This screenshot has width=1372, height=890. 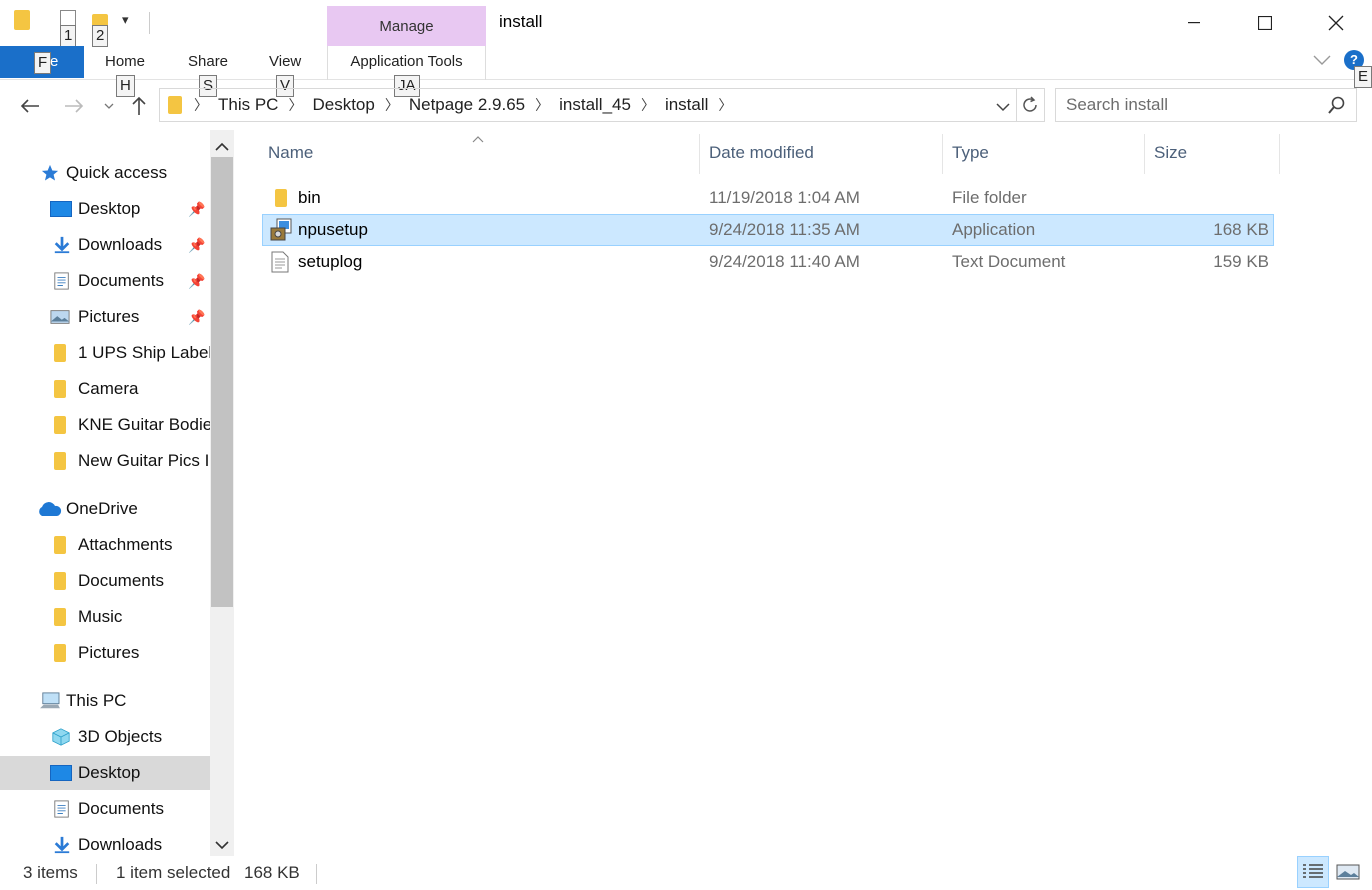 What do you see at coordinates (144, 424) in the screenshot?
I see `nav-label: KNE Guitar Bodie` at bounding box center [144, 424].